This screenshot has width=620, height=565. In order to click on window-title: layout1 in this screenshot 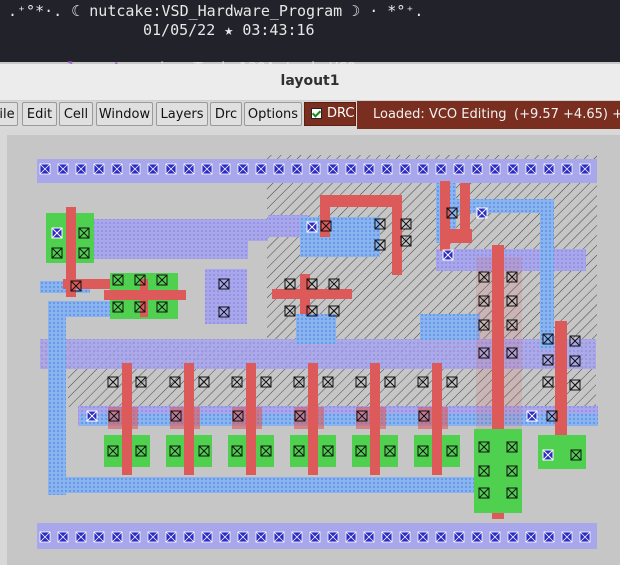, I will do `click(310, 81)`.